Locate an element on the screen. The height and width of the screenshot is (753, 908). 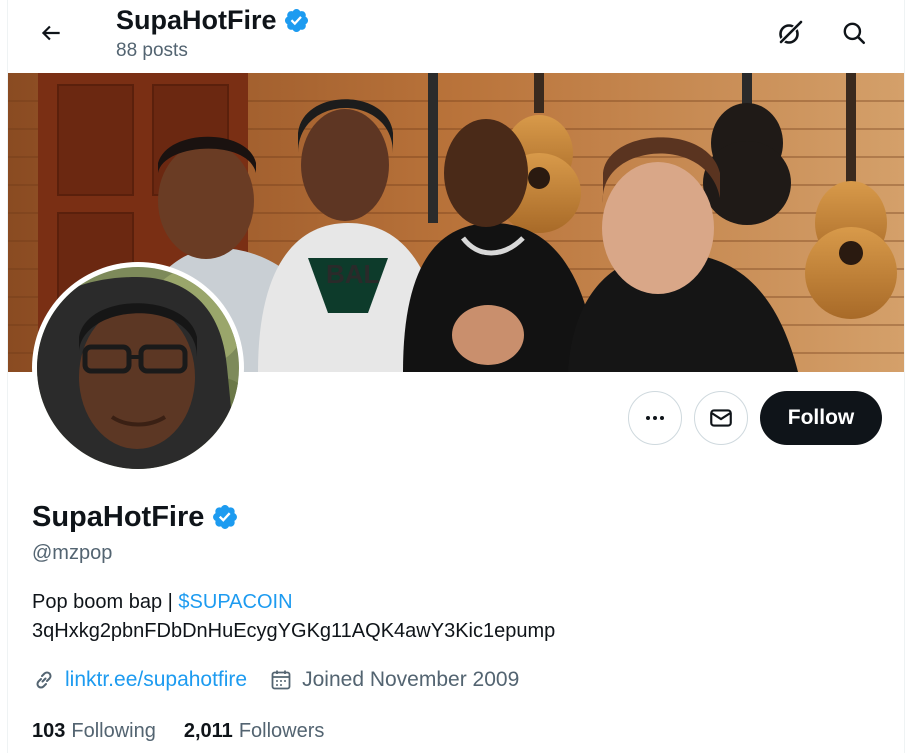
arrow-left-icon is located at coordinates (50, 33).